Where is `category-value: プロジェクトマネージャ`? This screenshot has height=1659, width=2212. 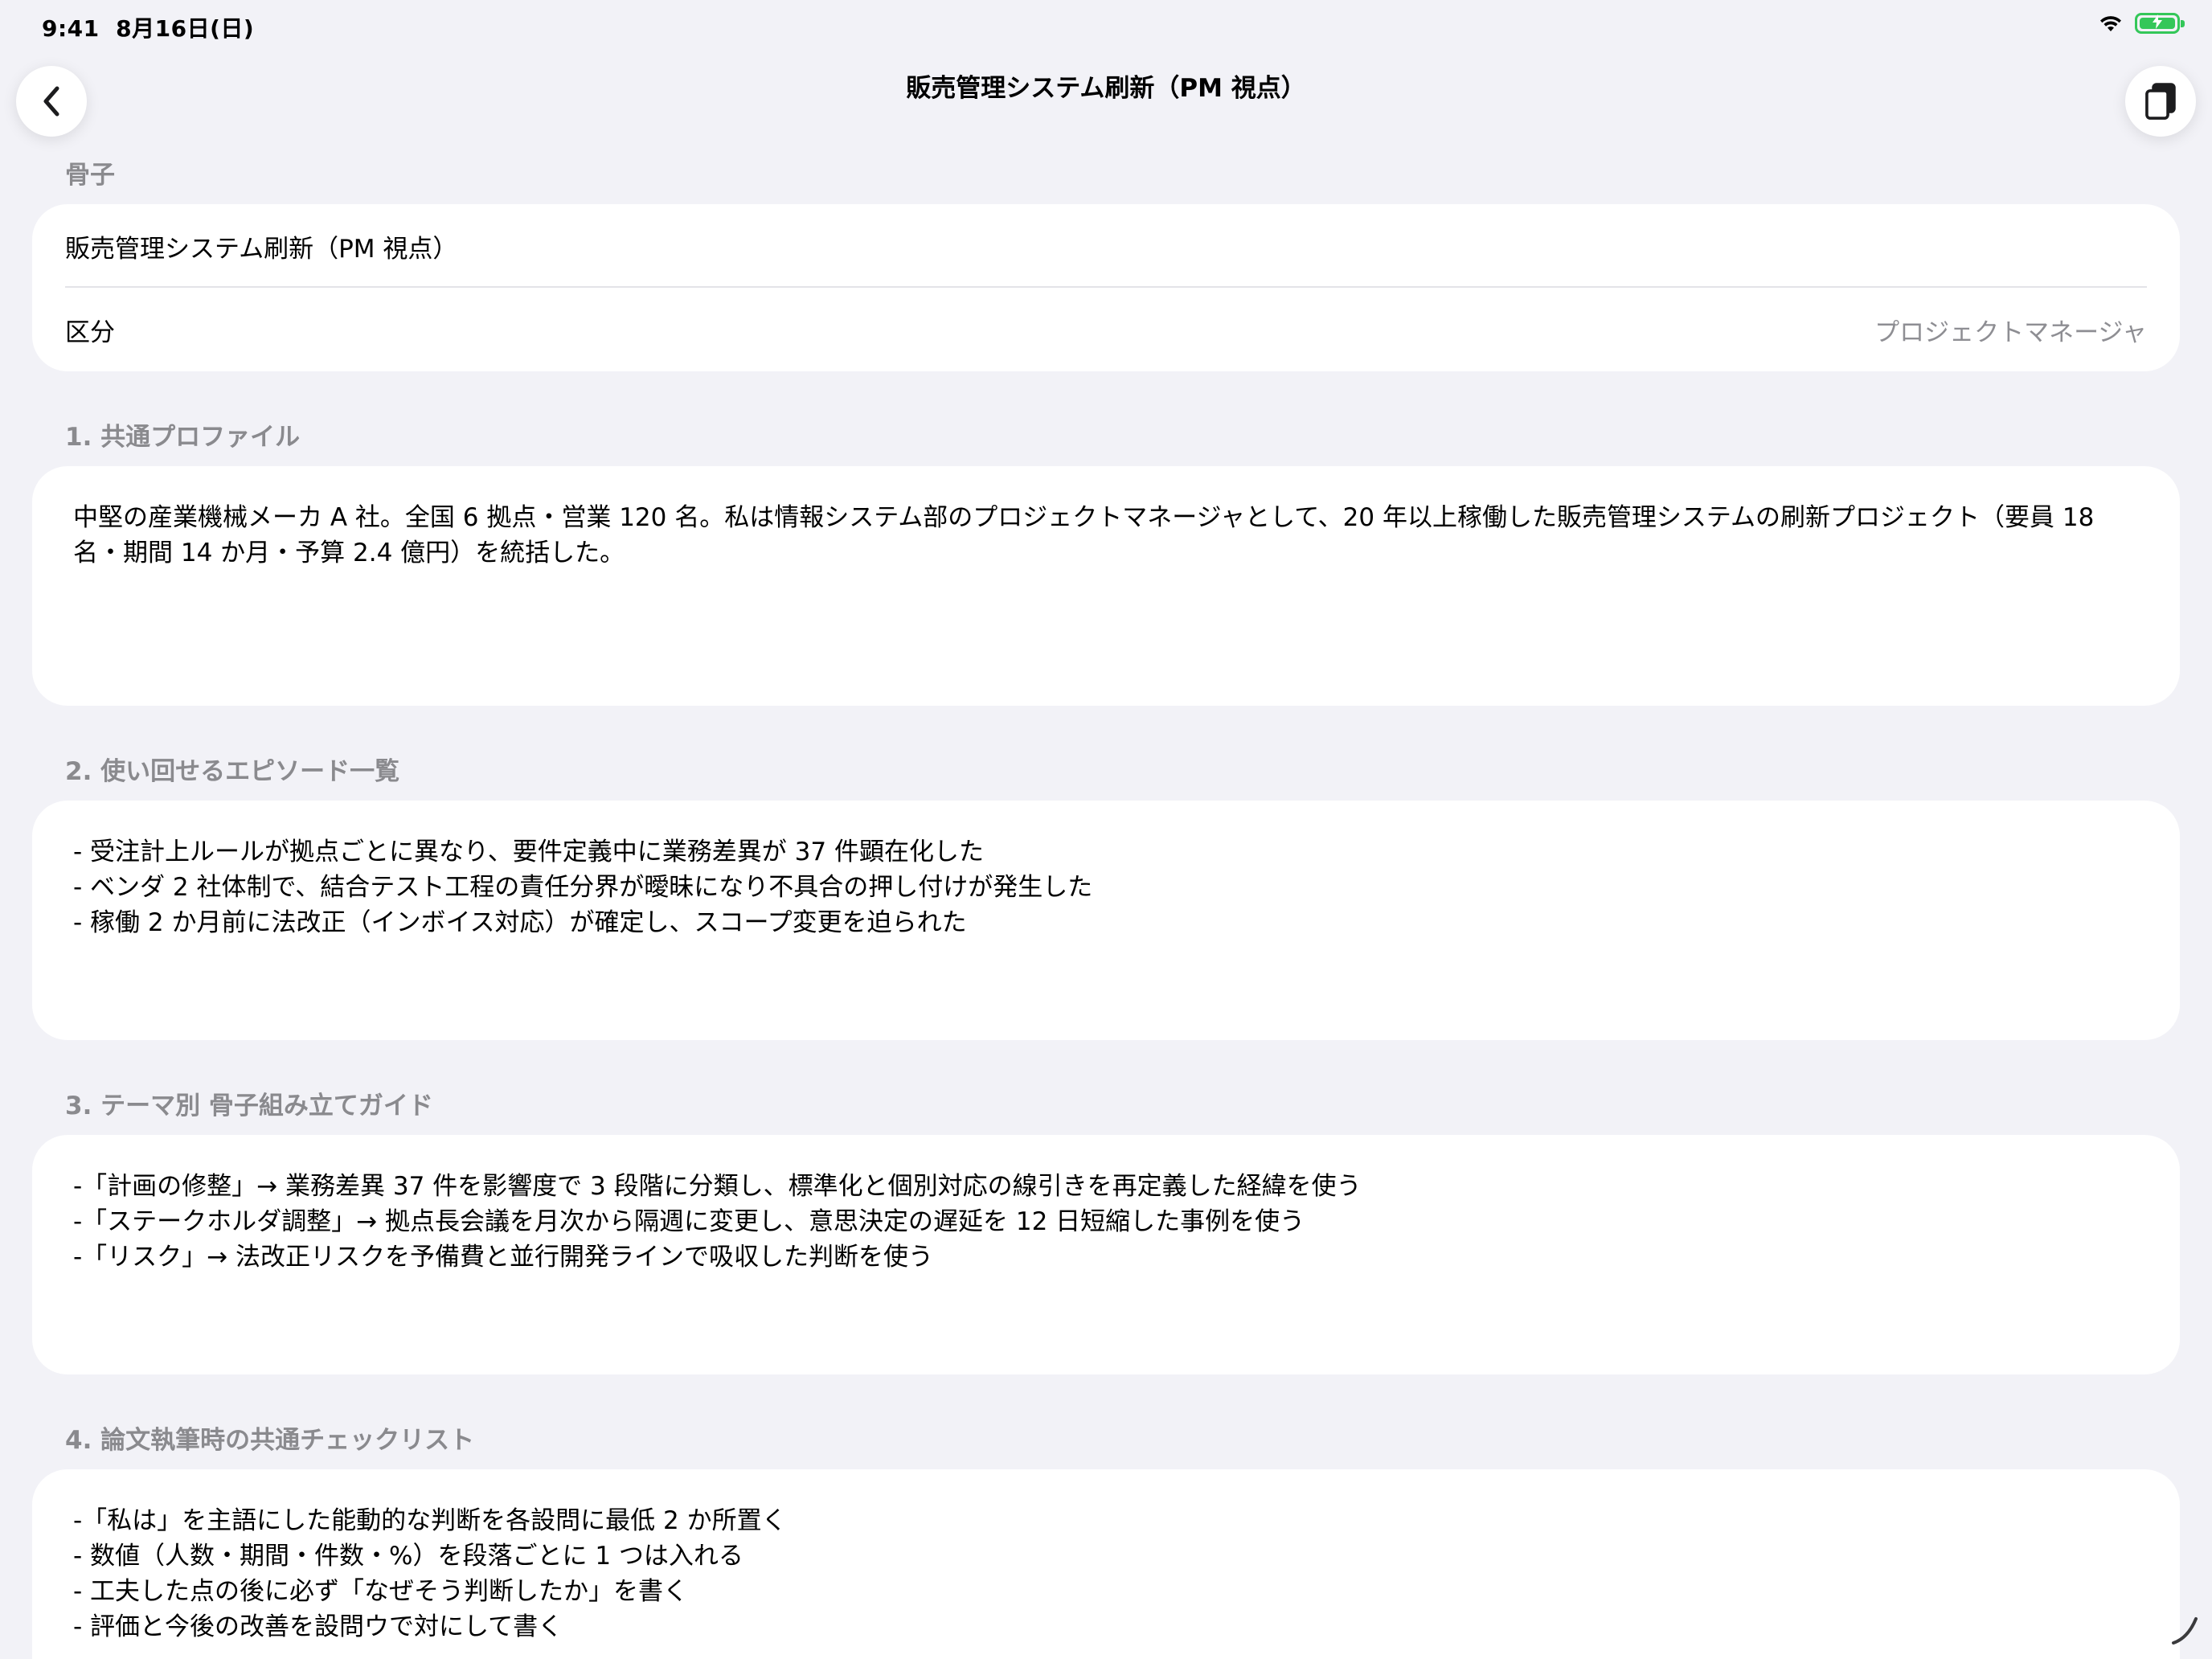
category-value: プロジェクトマネージャ is located at coordinates (2010, 332).